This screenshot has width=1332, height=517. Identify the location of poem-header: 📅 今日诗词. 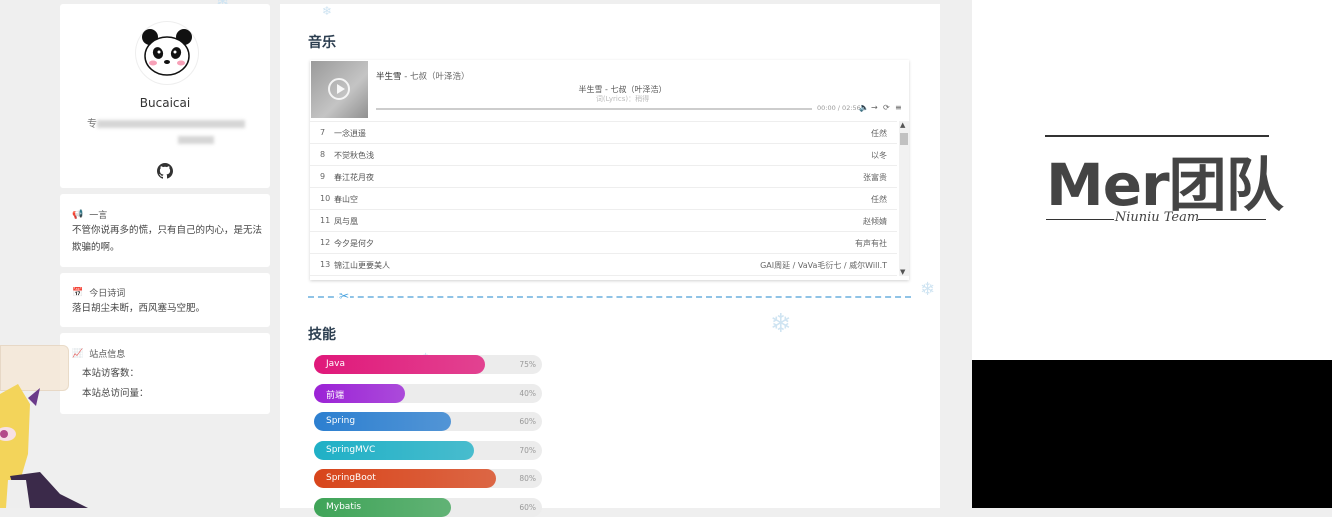
(99, 293).